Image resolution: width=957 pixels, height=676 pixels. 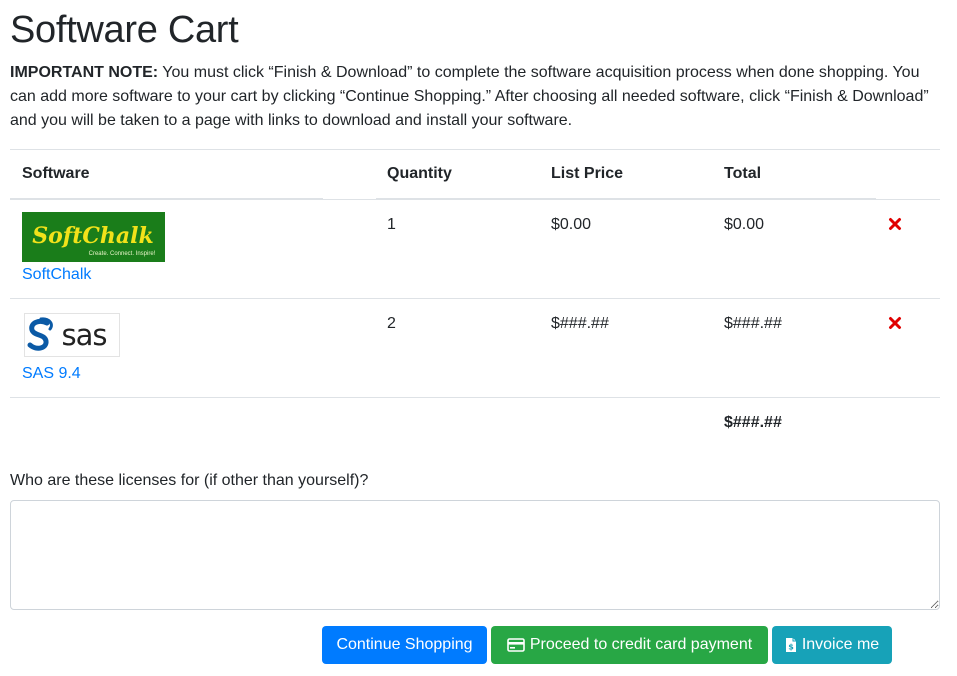 What do you see at coordinates (753, 323) in the screenshot?
I see `total-value: $###.##` at bounding box center [753, 323].